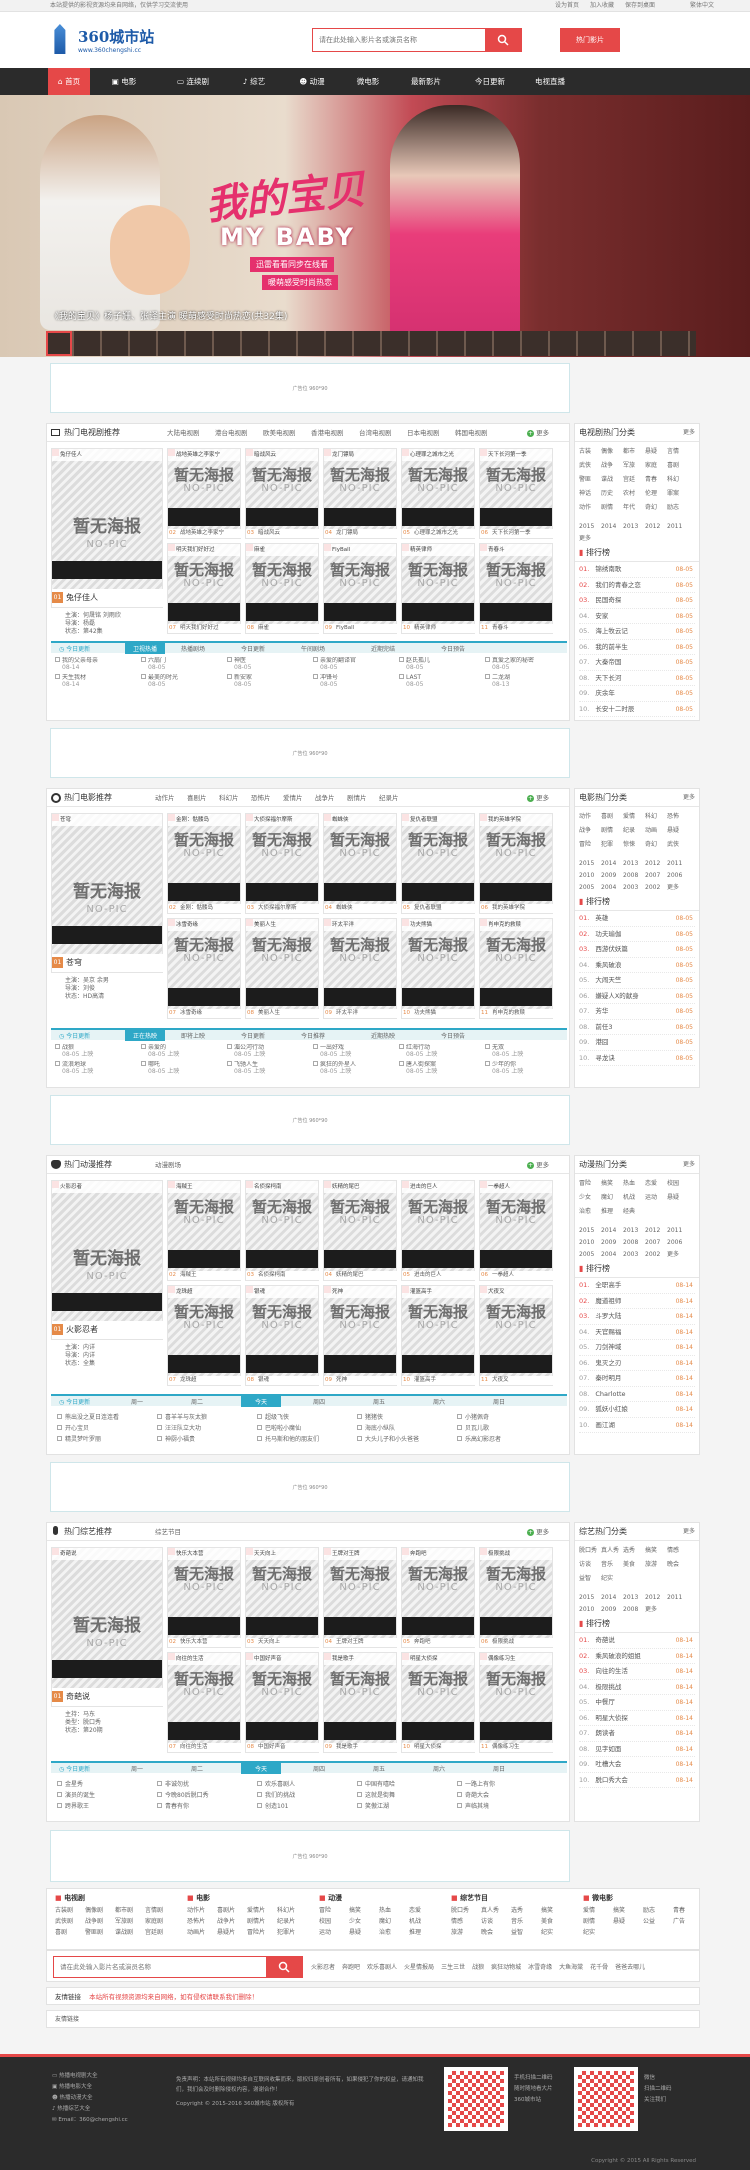 The image size is (750, 2170). I want to click on hot-keyword: 爸爸去哪儿, so click(630, 1967).